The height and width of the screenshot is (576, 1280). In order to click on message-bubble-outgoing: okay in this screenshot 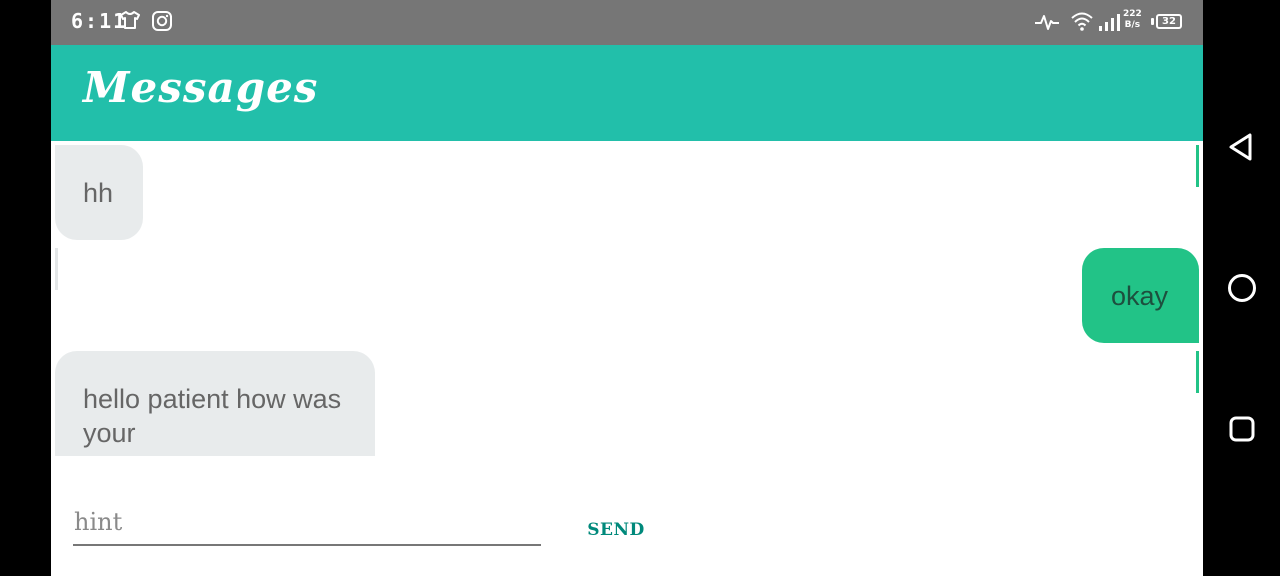, I will do `click(1140, 295)`.